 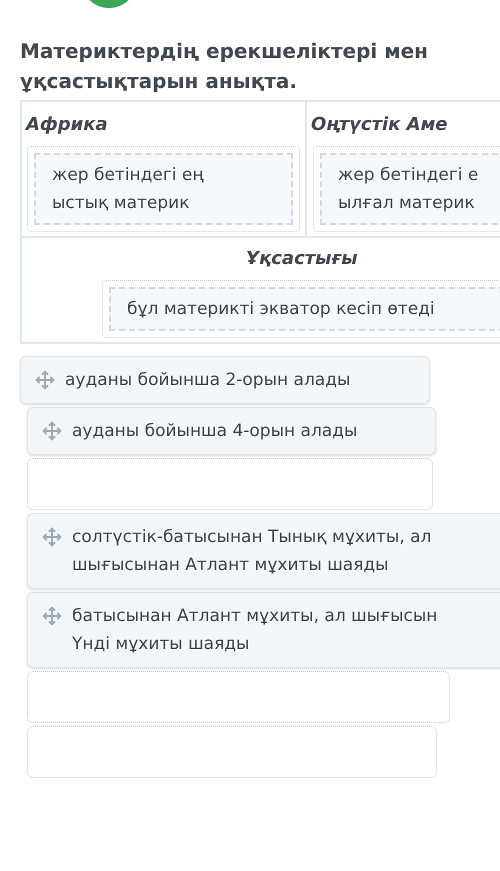 I want to click on card-text: ауданы бойынша 4-орын алады, so click(x=215, y=431).